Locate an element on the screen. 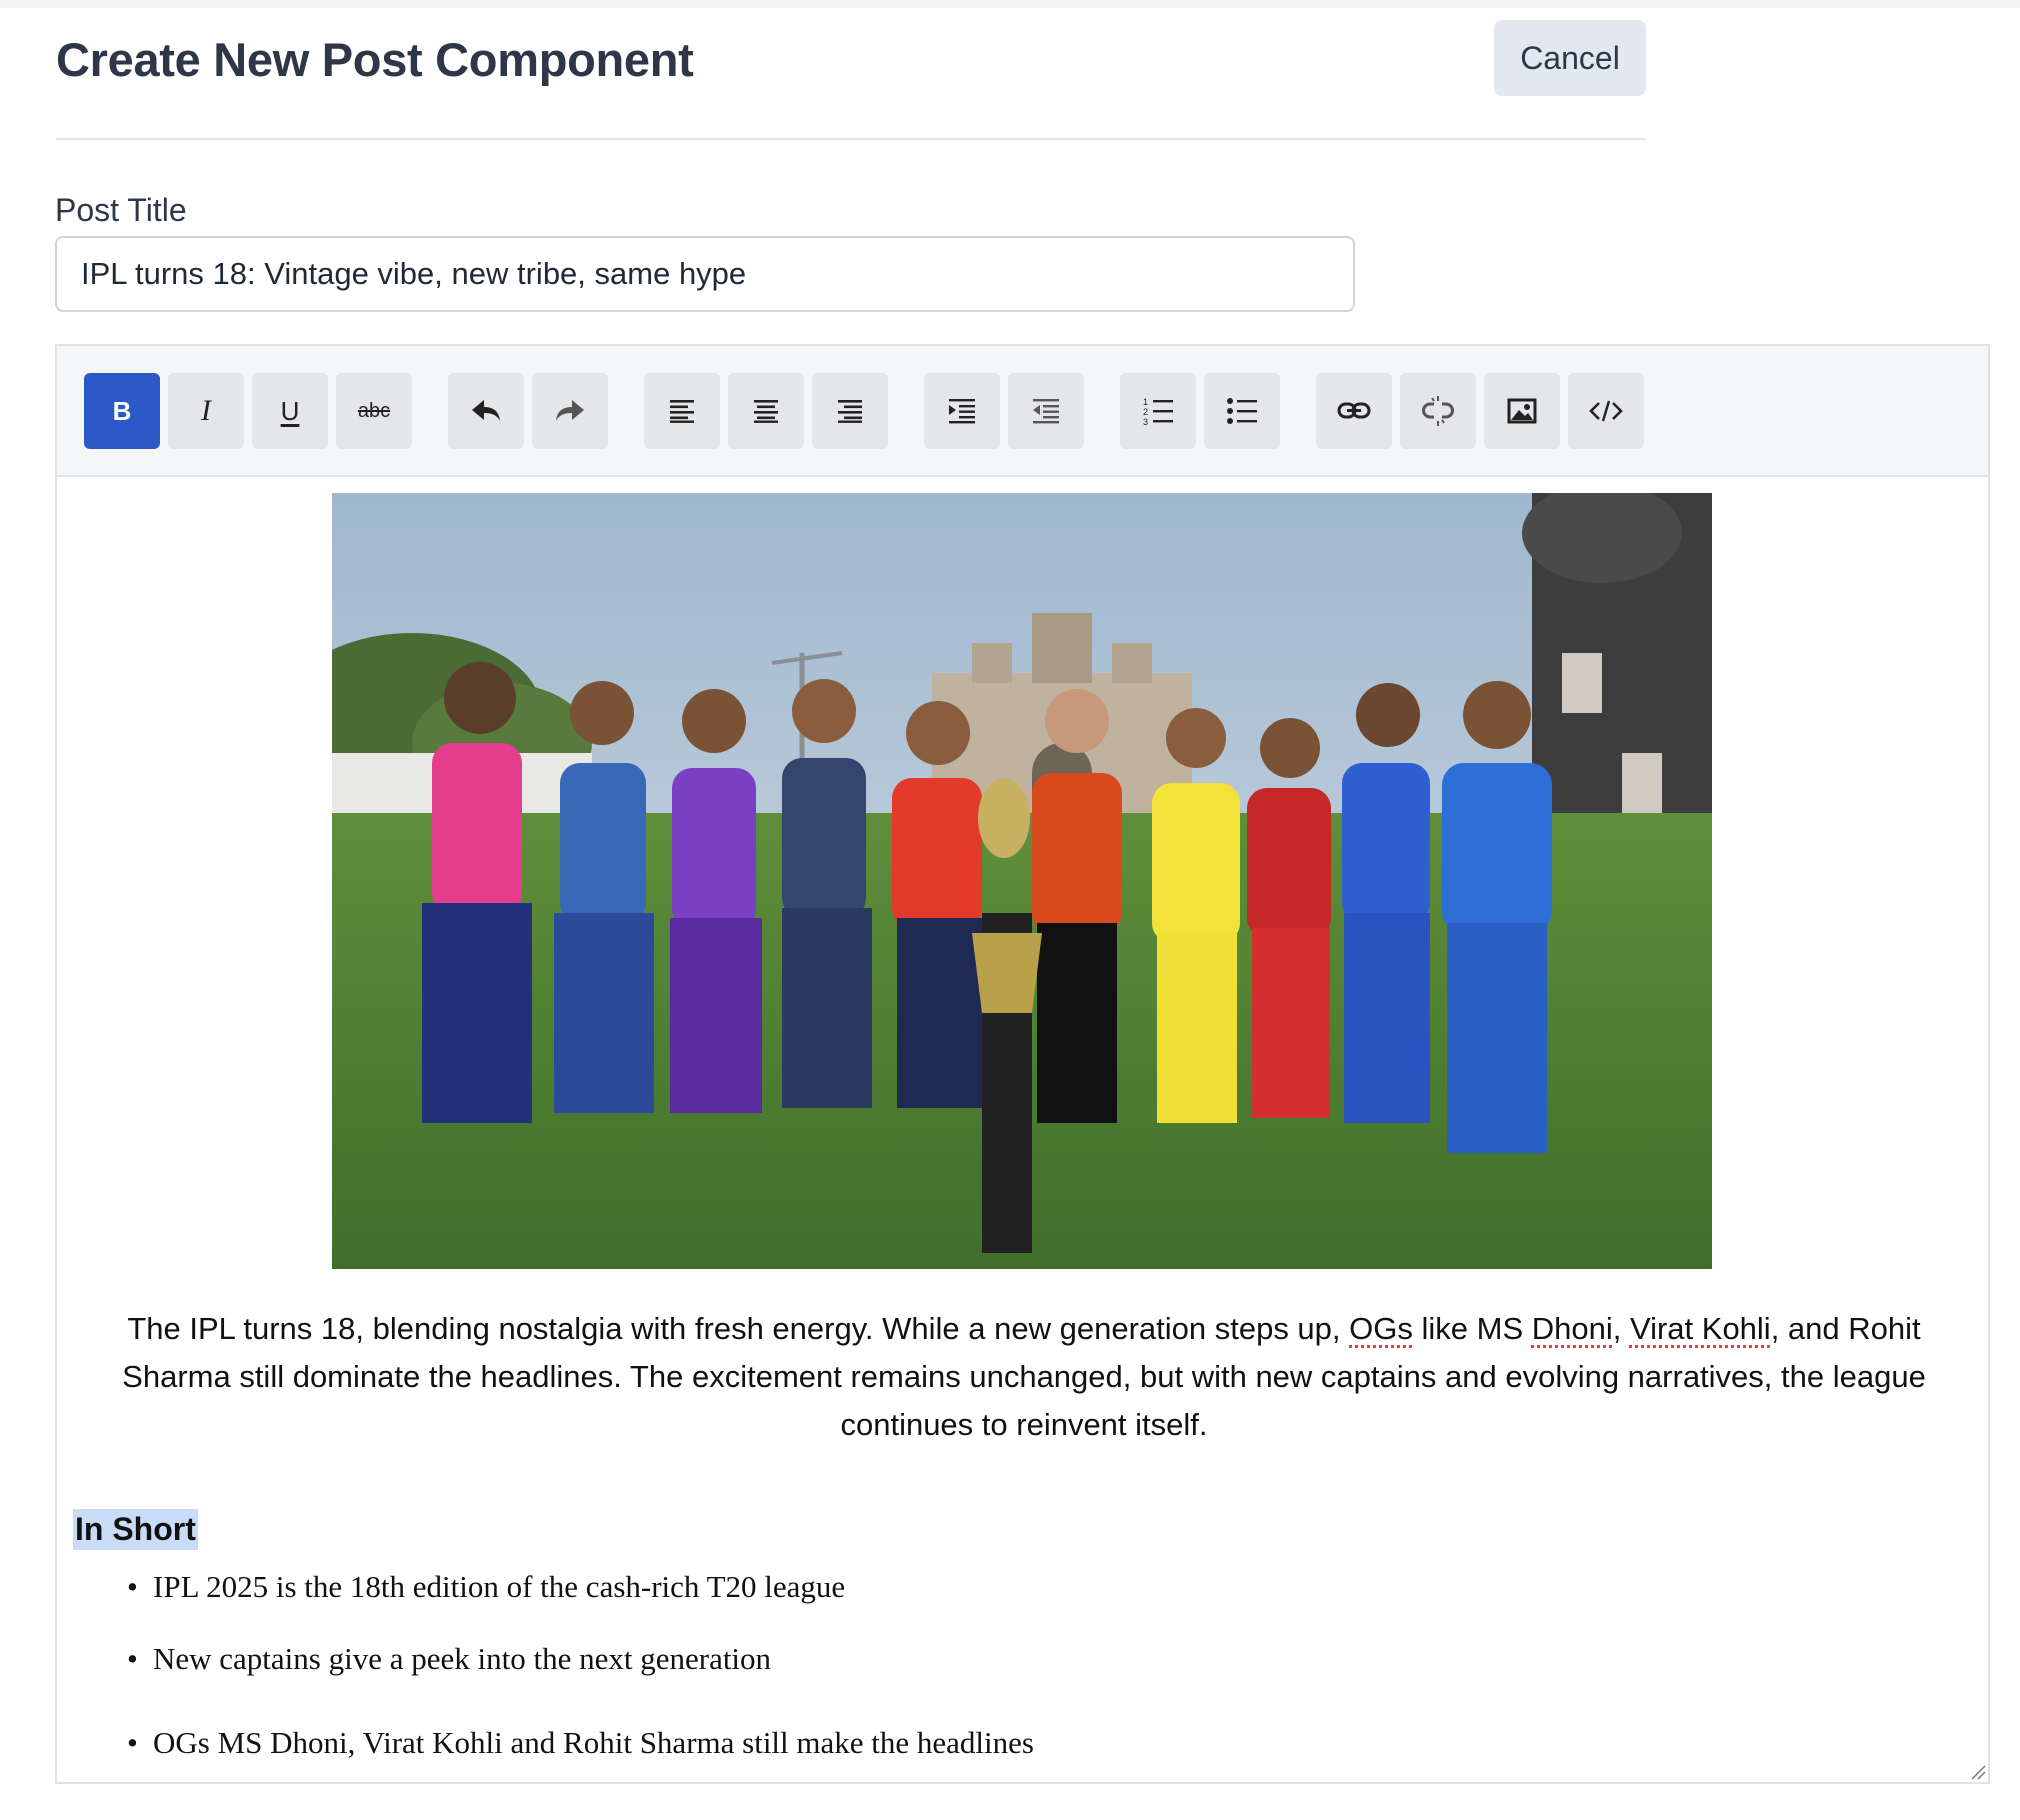 The image size is (2020, 1820). svg-text: 2 is located at coordinates (1145, 412).